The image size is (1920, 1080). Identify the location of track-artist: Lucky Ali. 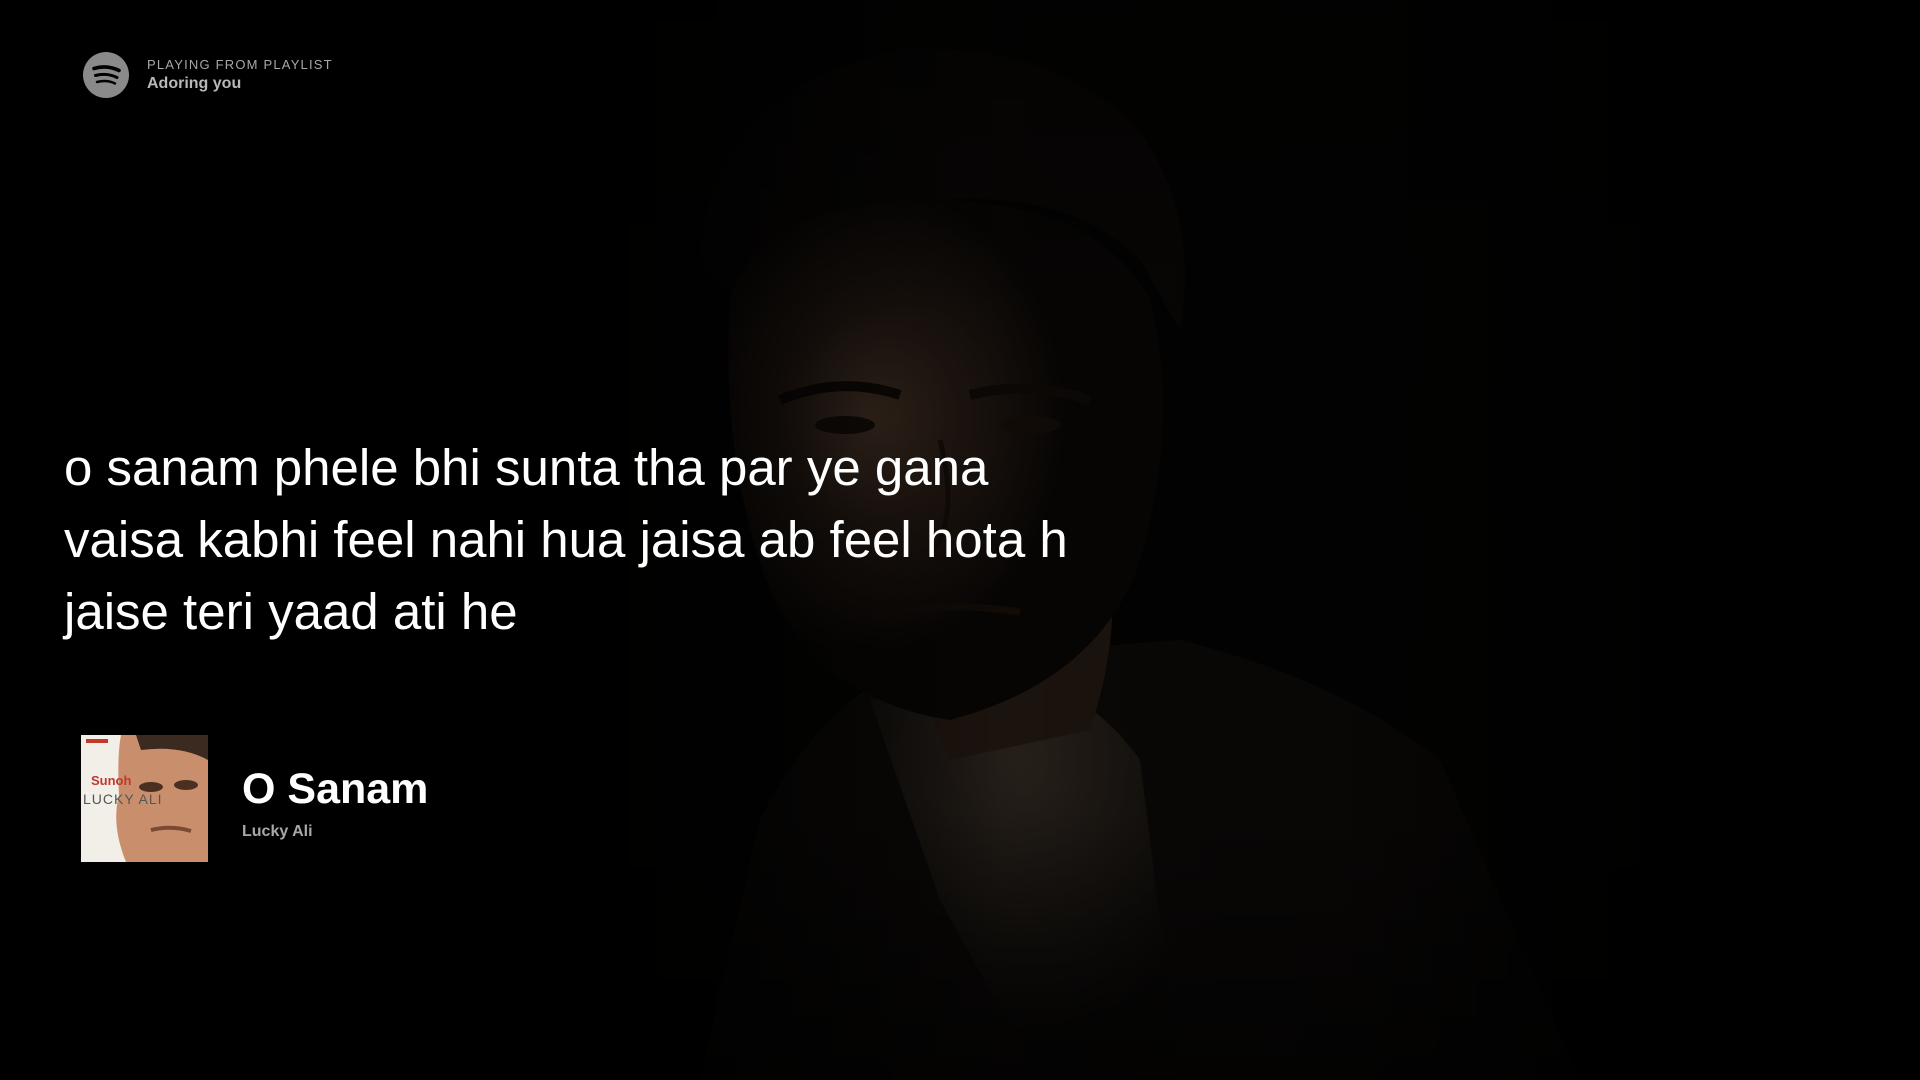
(335, 832).